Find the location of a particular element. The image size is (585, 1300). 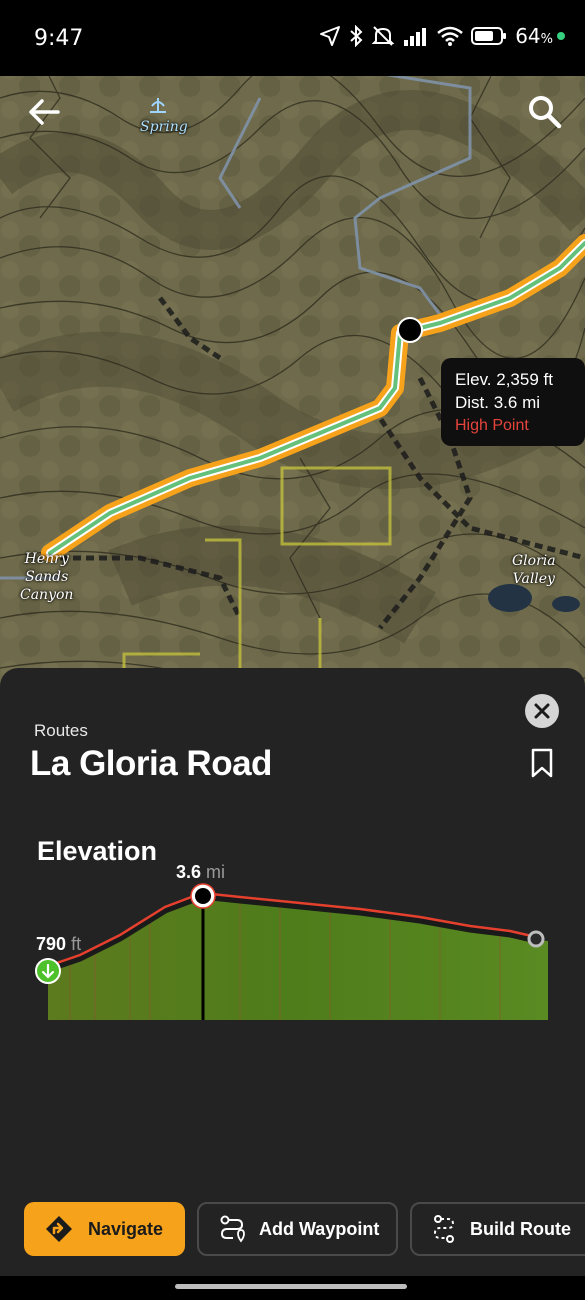

tooltip-high-point: High Point is located at coordinates (492, 425).